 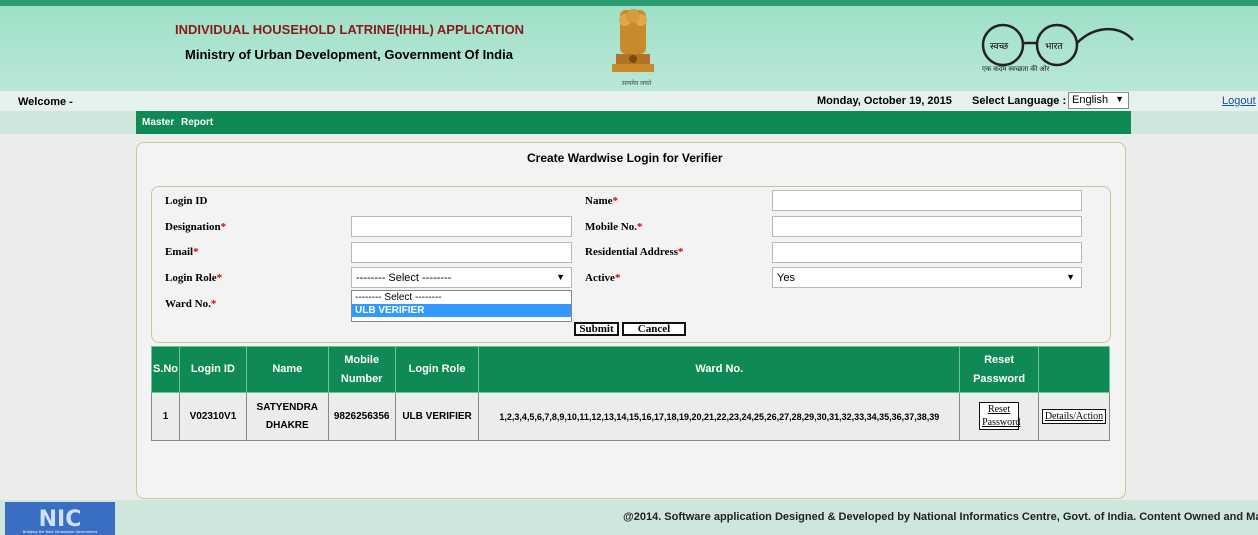 What do you see at coordinates (165, 369) in the screenshot?
I see `col-sno: S.No` at bounding box center [165, 369].